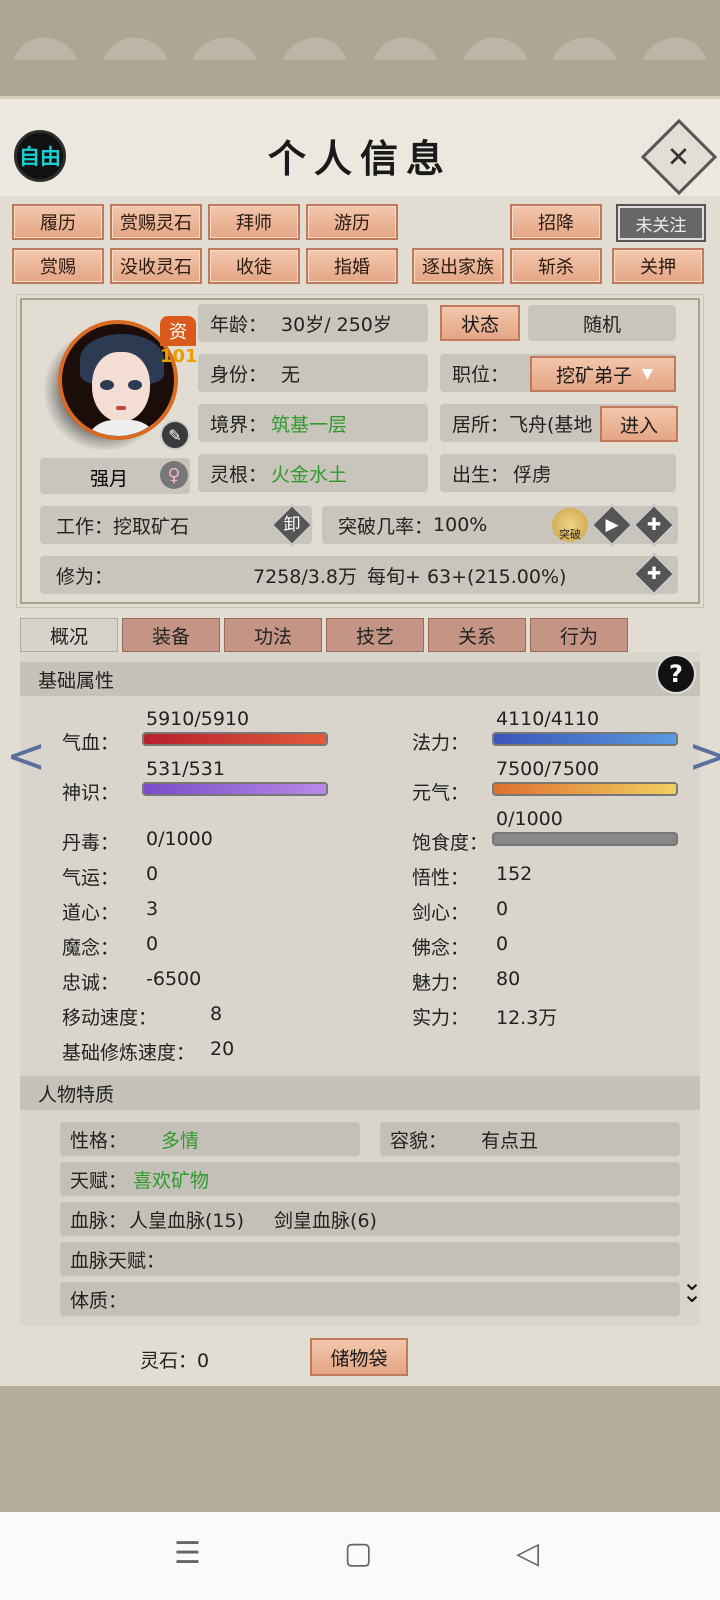 Image resolution: width=720 pixels, height=1600 pixels. What do you see at coordinates (180, 1140) in the screenshot?
I see `personality-value: 多情` at bounding box center [180, 1140].